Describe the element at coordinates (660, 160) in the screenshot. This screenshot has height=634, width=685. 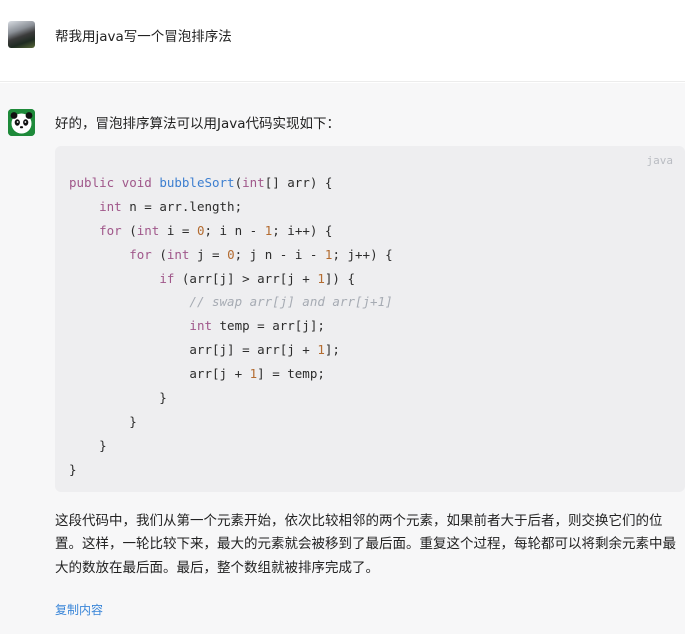
I see `code-language-label: java` at that location.